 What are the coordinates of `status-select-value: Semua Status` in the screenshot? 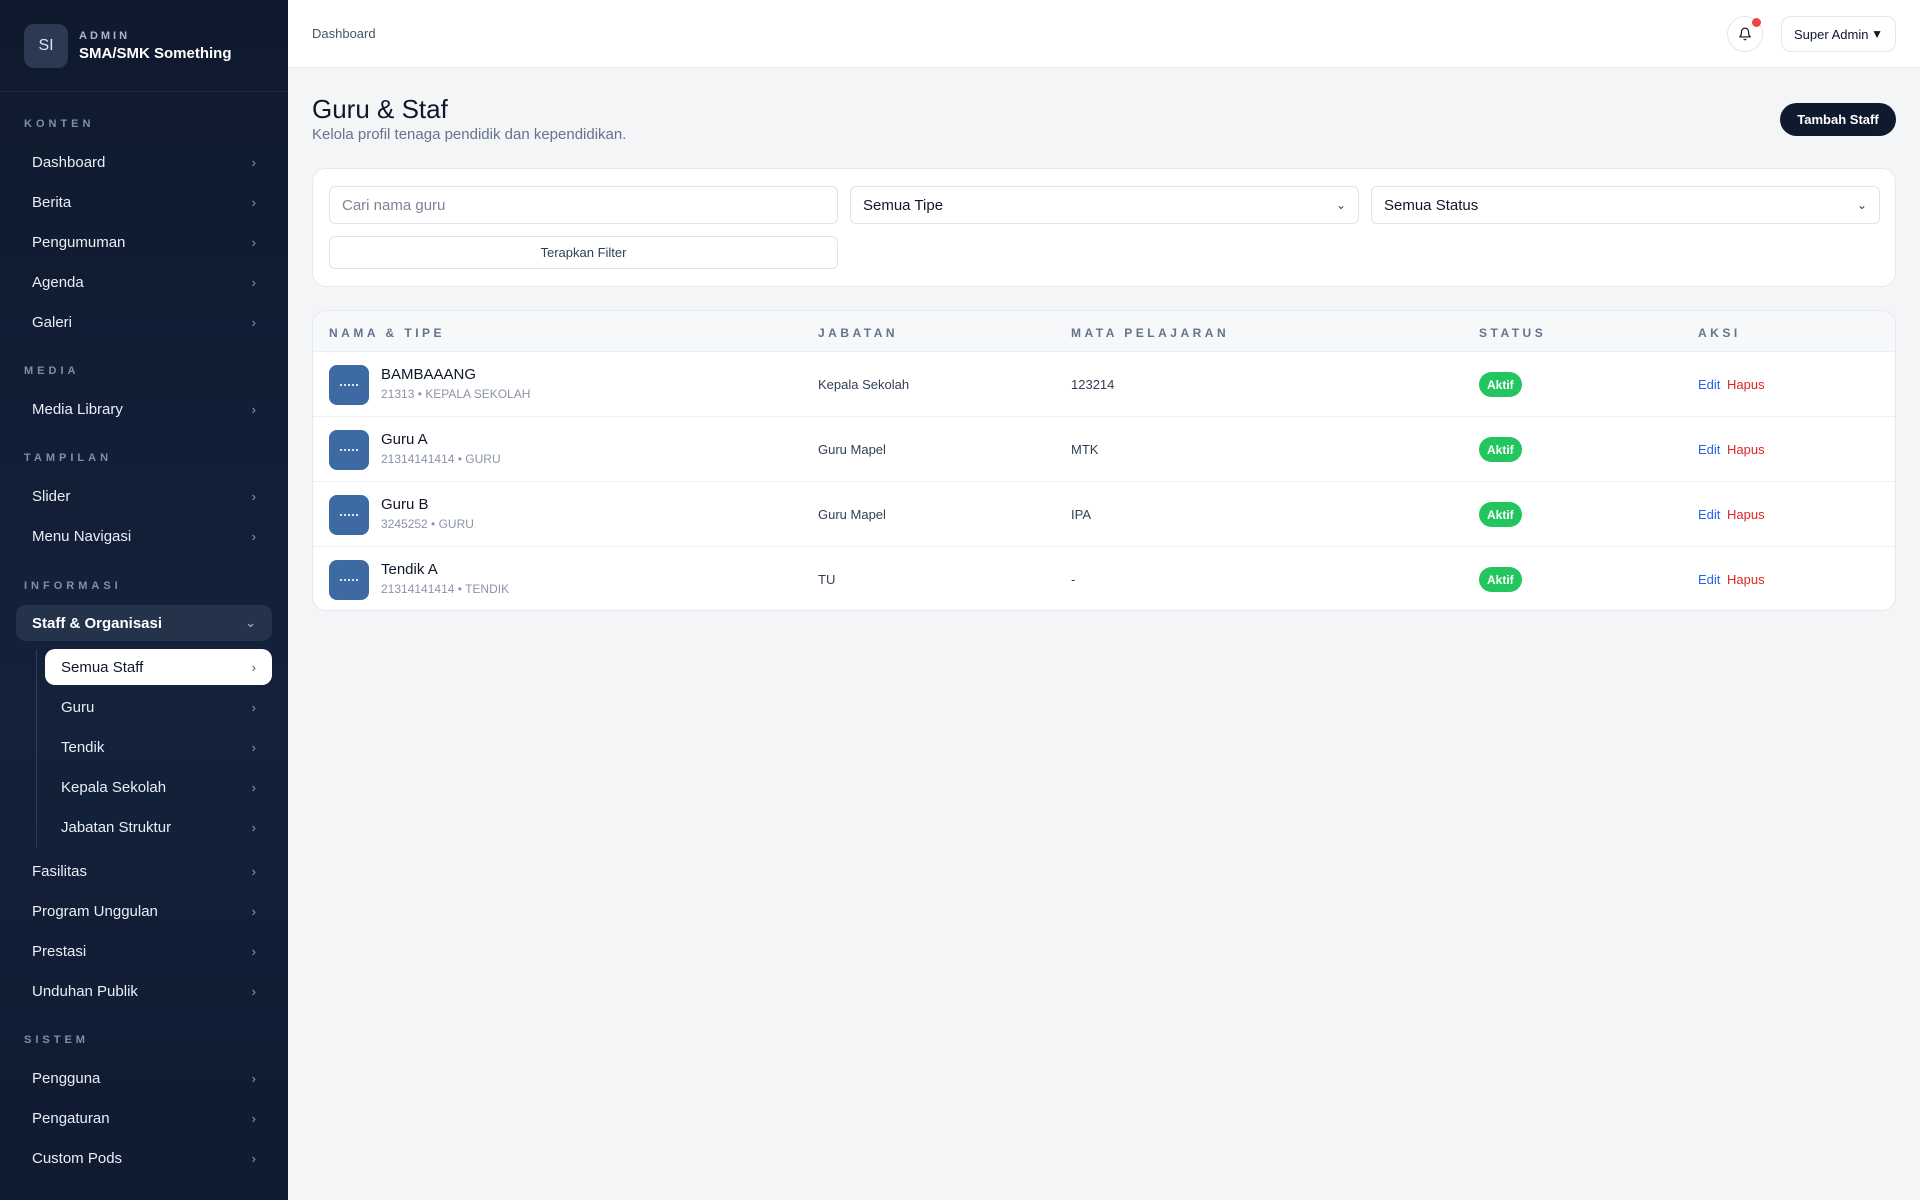 It's located at (1431, 205).